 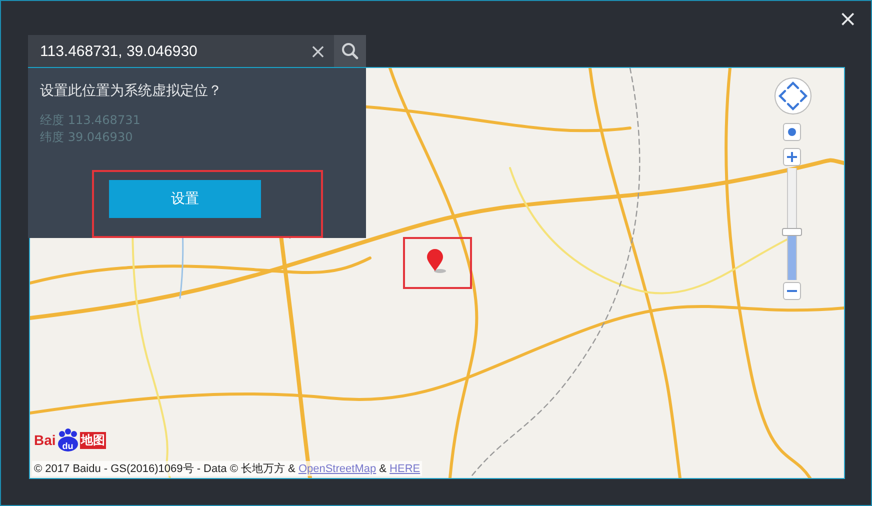 I want to click on search-field: 113.468731, 39.046930 ×, so click(x=197, y=51).